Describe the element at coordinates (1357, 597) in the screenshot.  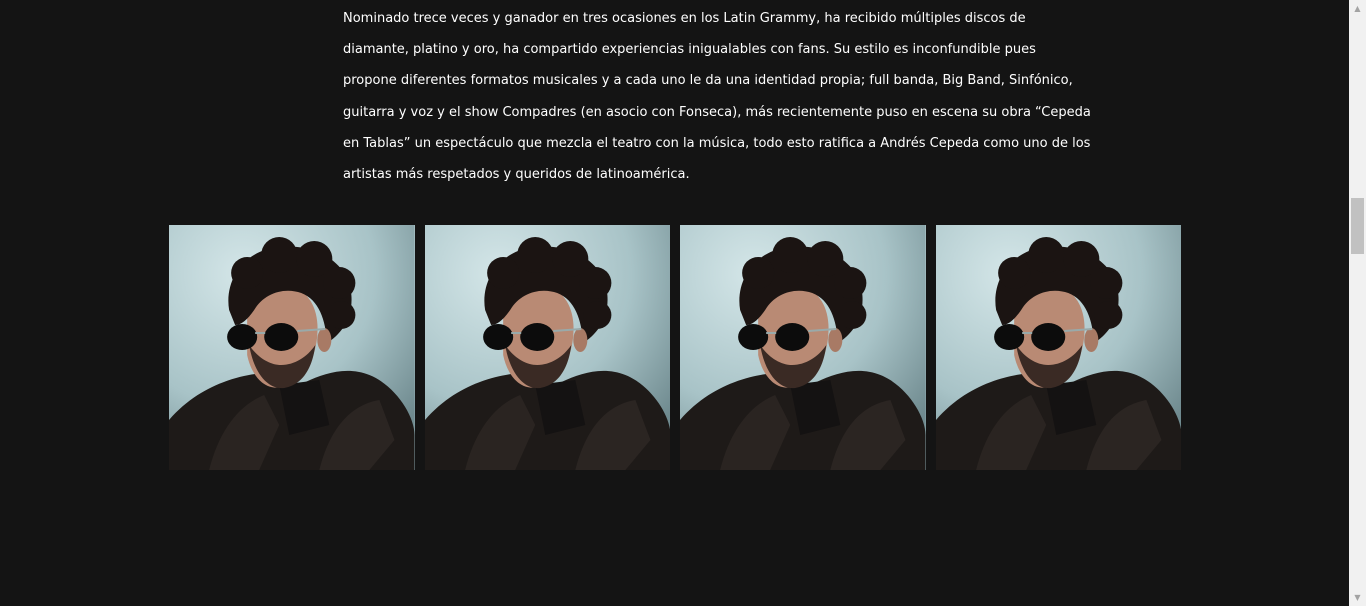
I see `scroll-down-arrow-icon: ▼` at that location.